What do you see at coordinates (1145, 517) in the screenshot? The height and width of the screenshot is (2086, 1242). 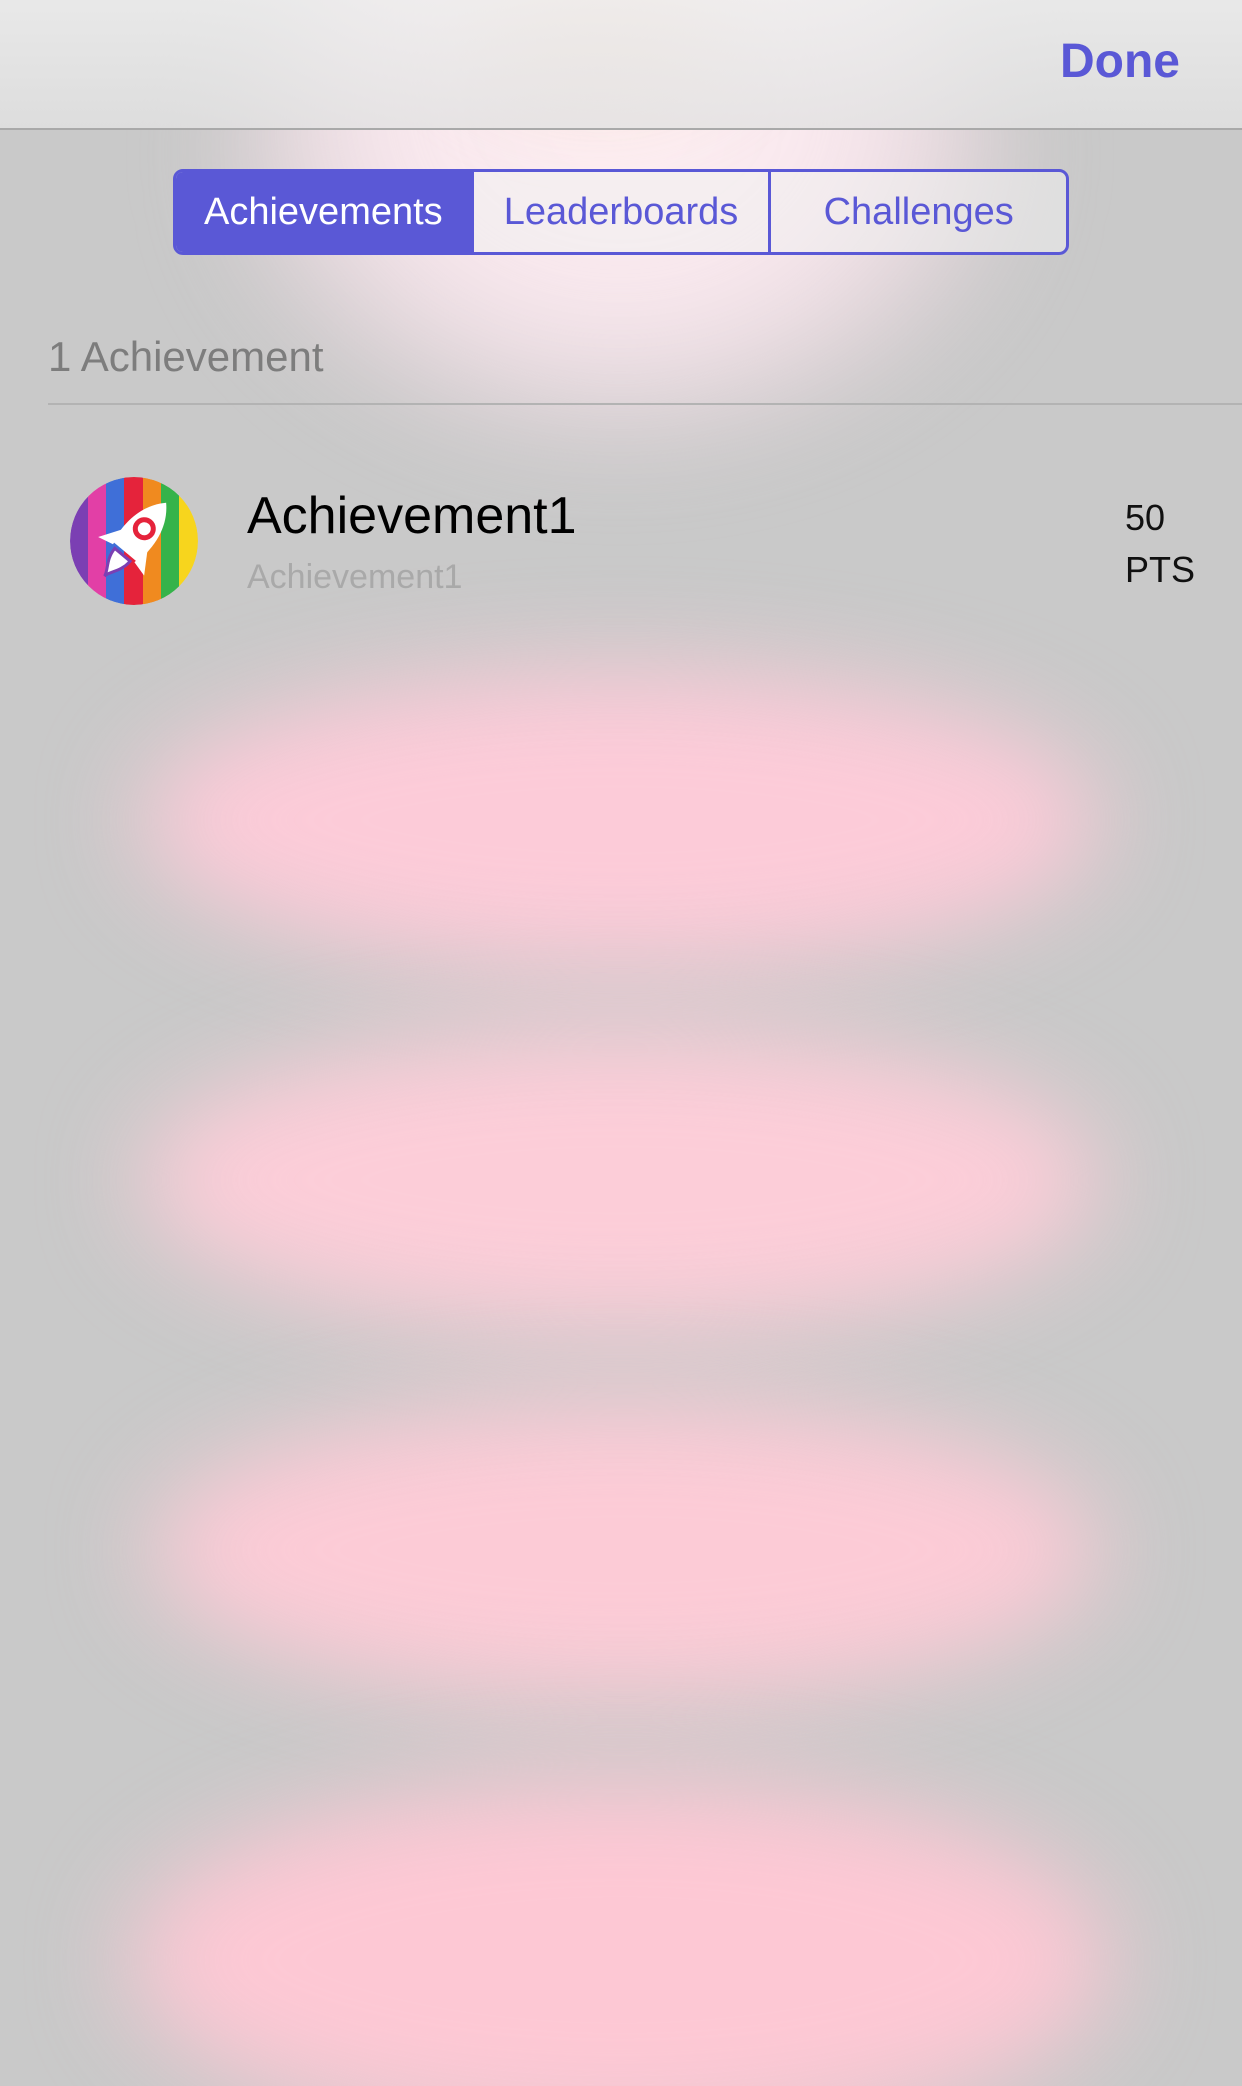 I see `points-value: 50` at bounding box center [1145, 517].